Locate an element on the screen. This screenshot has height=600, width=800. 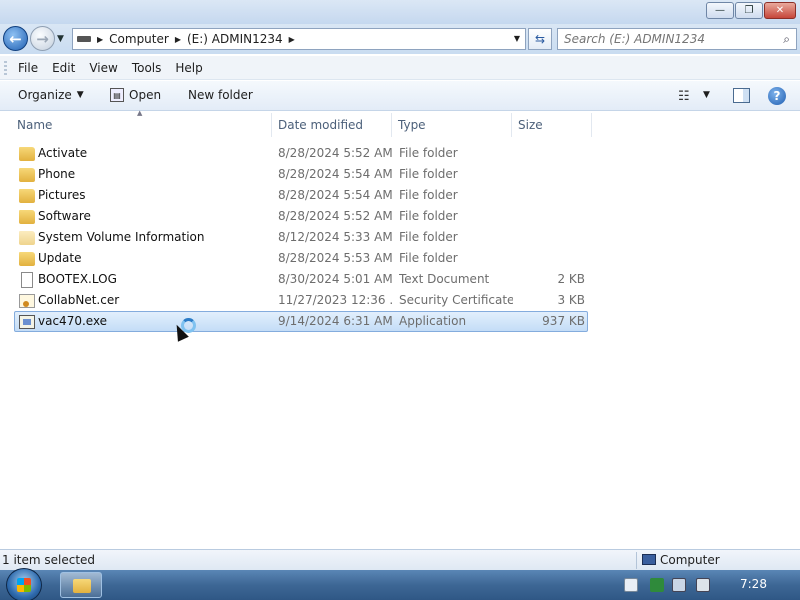
start-button is located at coordinates (24, 584).